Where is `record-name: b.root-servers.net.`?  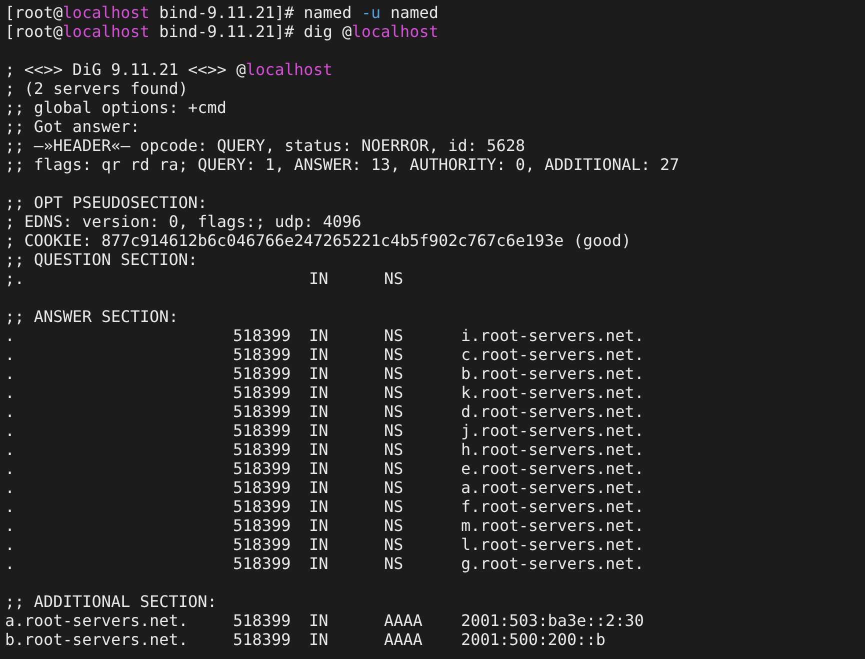 record-name: b.root-servers.net. is located at coordinates (97, 639).